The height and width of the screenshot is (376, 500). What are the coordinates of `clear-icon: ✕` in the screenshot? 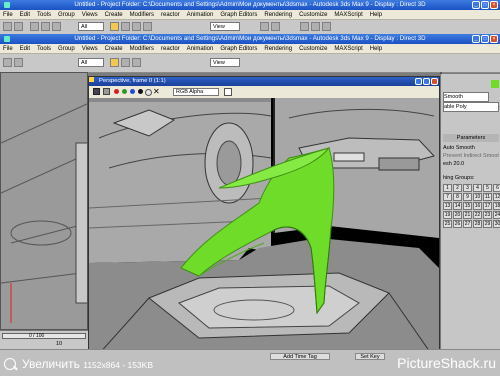 It's located at (156, 91).